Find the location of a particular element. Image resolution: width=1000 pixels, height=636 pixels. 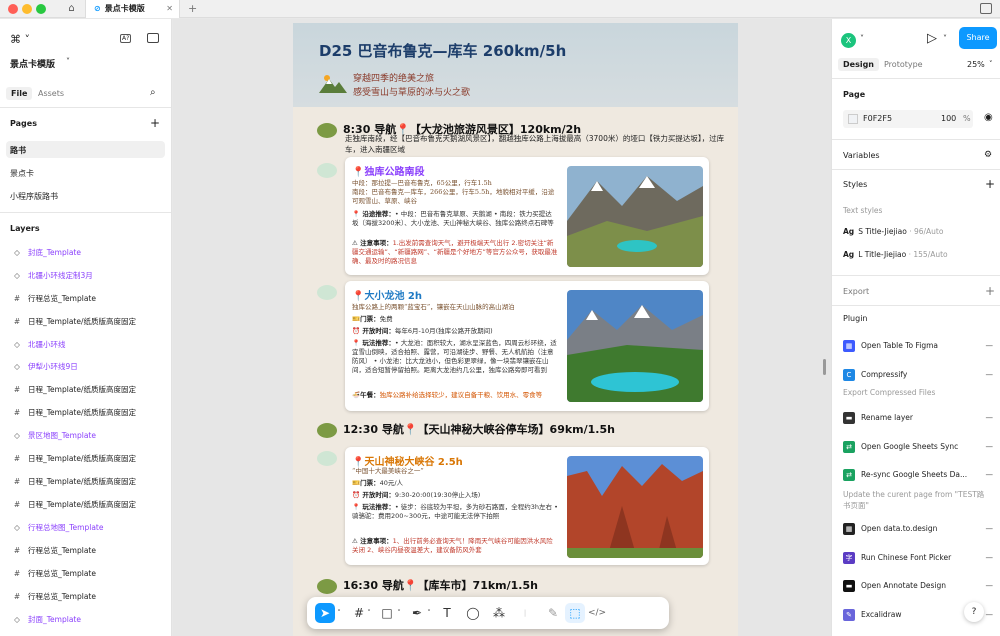

zoom-level: 25% is located at coordinates (976, 64).